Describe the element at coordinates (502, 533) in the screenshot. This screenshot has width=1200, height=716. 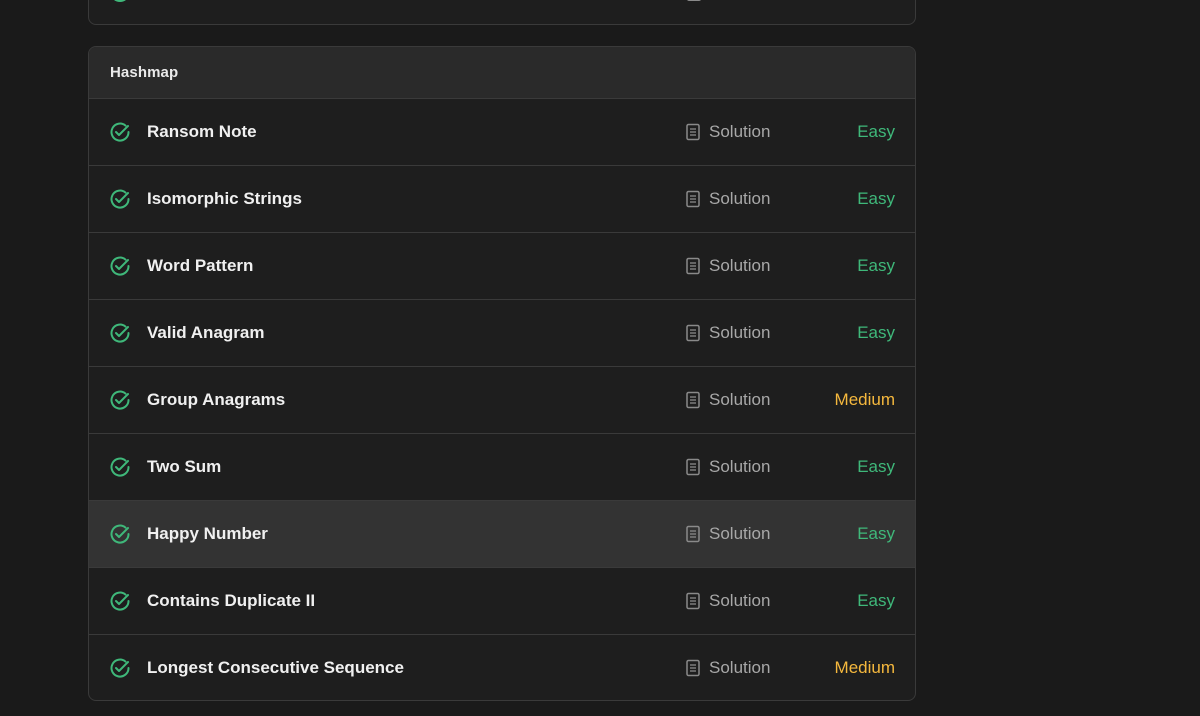
I see `problem-row-happy-number: Happy Number Solution Easy` at that location.